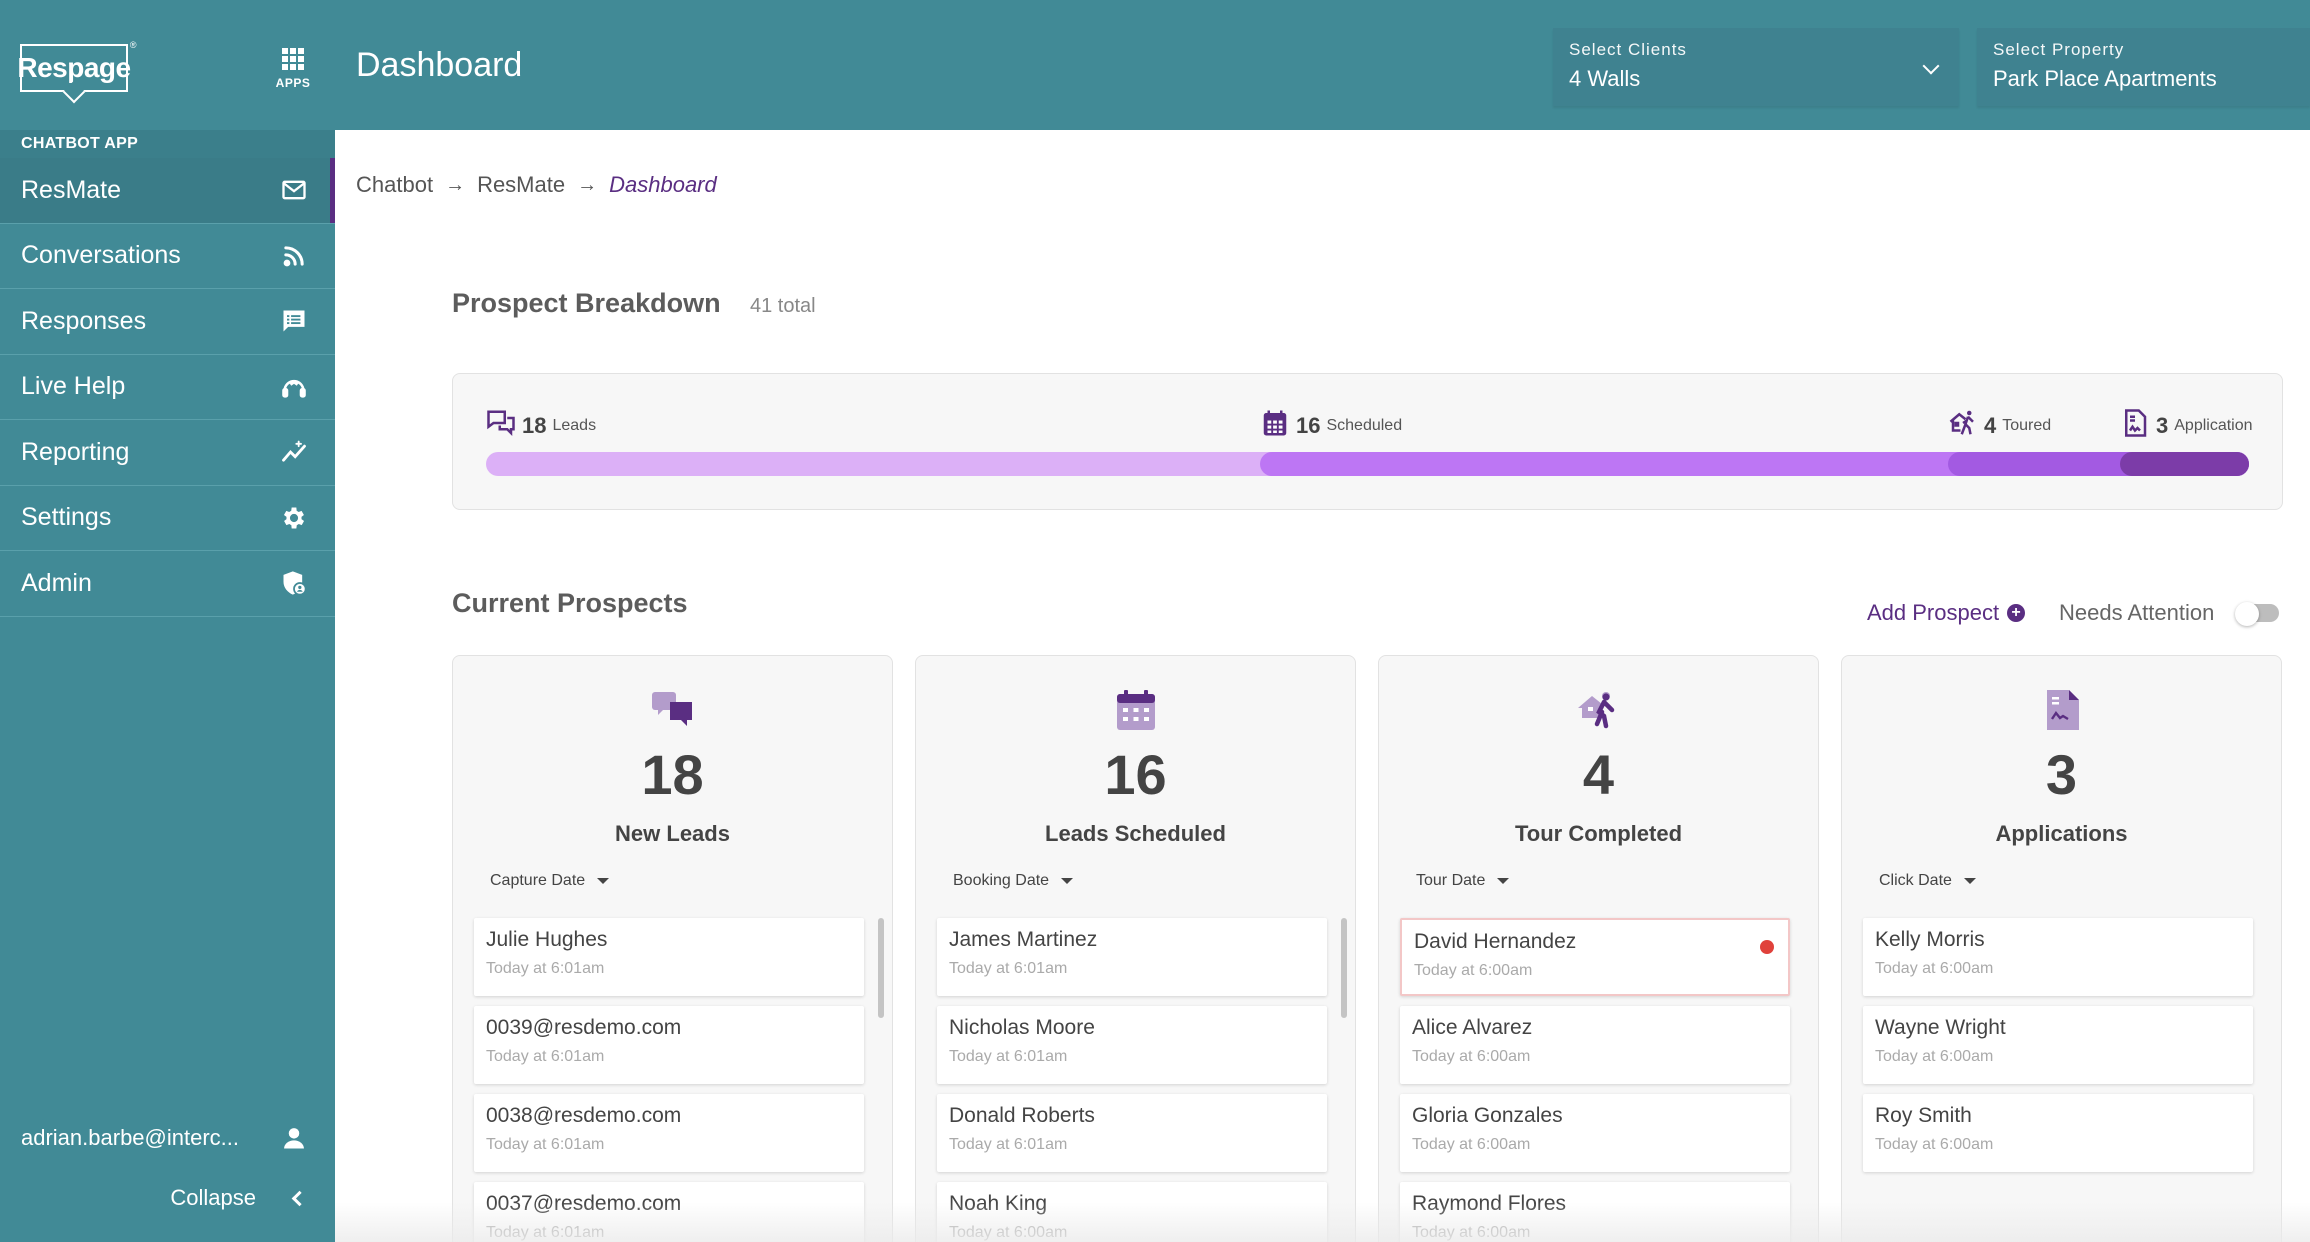 This screenshot has width=2310, height=1242. What do you see at coordinates (669, 957) in the screenshot?
I see `list-item: Julie Hughes Today at 6:01am` at bounding box center [669, 957].